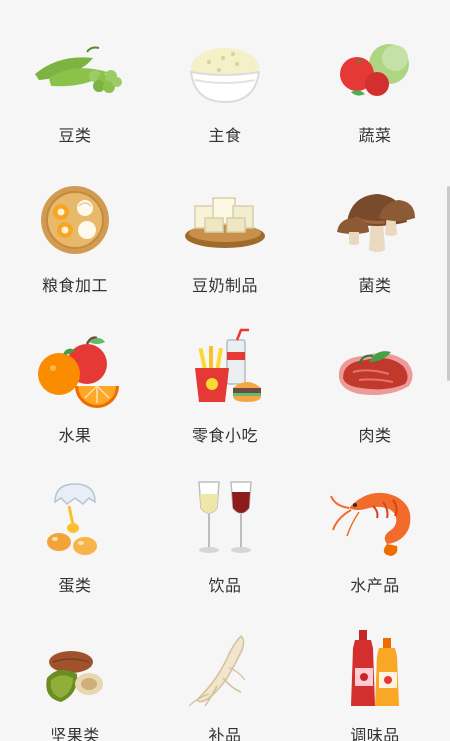 Image resolution: width=450 pixels, height=741 pixels. I want to click on category-label: 蛋类, so click(75, 585).